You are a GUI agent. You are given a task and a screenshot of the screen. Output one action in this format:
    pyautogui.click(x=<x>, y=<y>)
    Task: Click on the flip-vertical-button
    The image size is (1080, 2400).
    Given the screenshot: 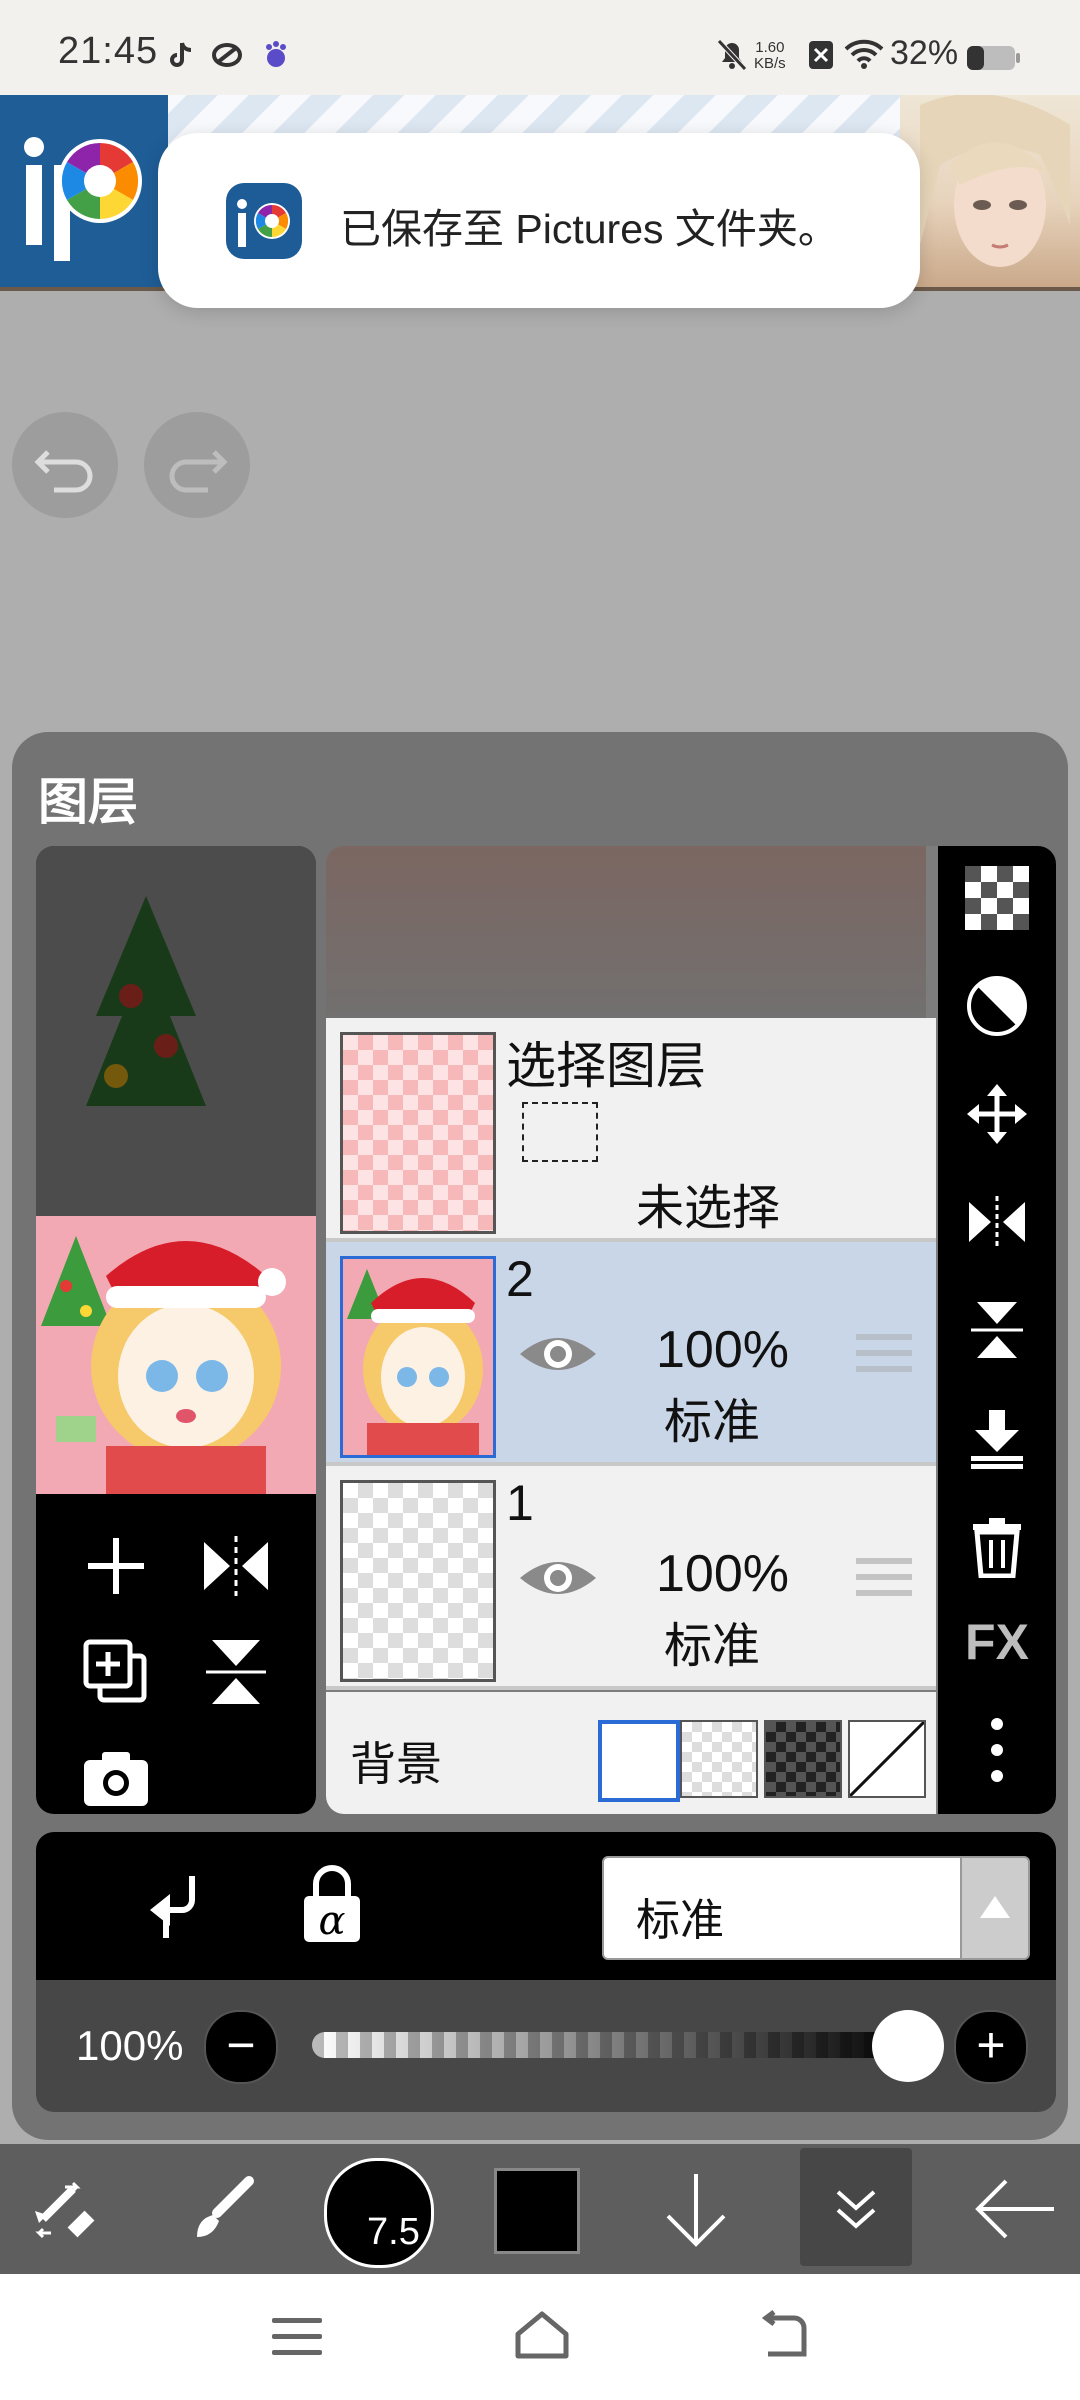 What is the action you would take?
    pyautogui.click(x=236, y=1672)
    